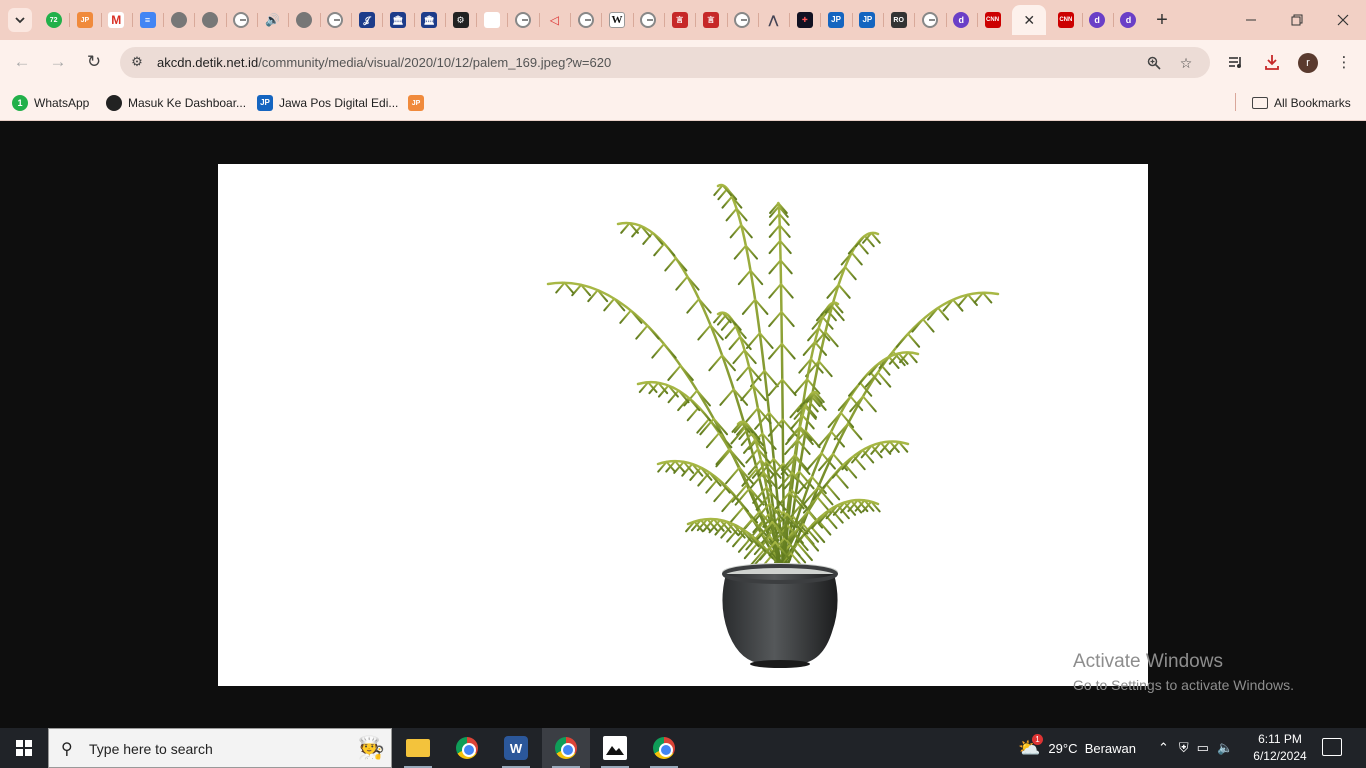  What do you see at coordinates (1272, 62) in the screenshot?
I see `download-icon` at bounding box center [1272, 62].